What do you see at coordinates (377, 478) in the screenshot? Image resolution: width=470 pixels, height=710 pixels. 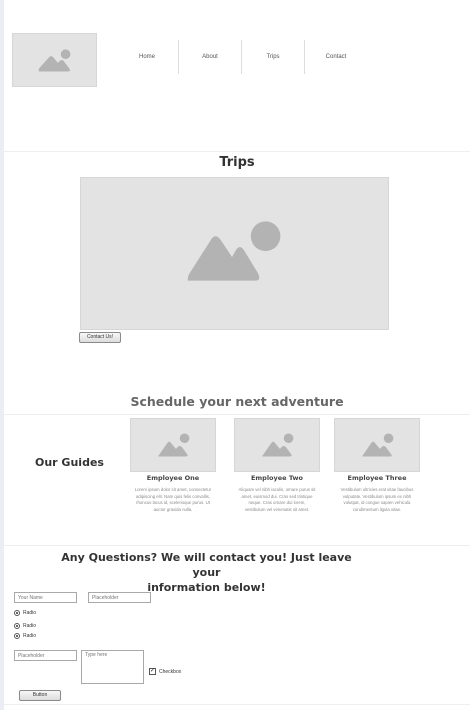 I see `employee-three-name: Employee Three` at bounding box center [377, 478].